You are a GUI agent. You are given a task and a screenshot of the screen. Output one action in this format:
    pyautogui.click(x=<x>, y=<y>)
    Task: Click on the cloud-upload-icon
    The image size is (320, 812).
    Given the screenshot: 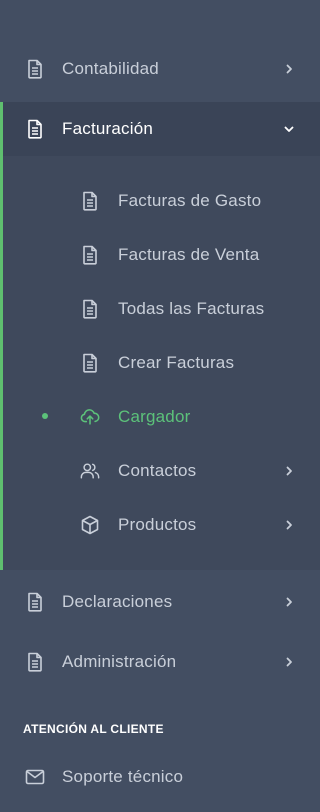 What is the action you would take?
    pyautogui.click(x=90, y=417)
    